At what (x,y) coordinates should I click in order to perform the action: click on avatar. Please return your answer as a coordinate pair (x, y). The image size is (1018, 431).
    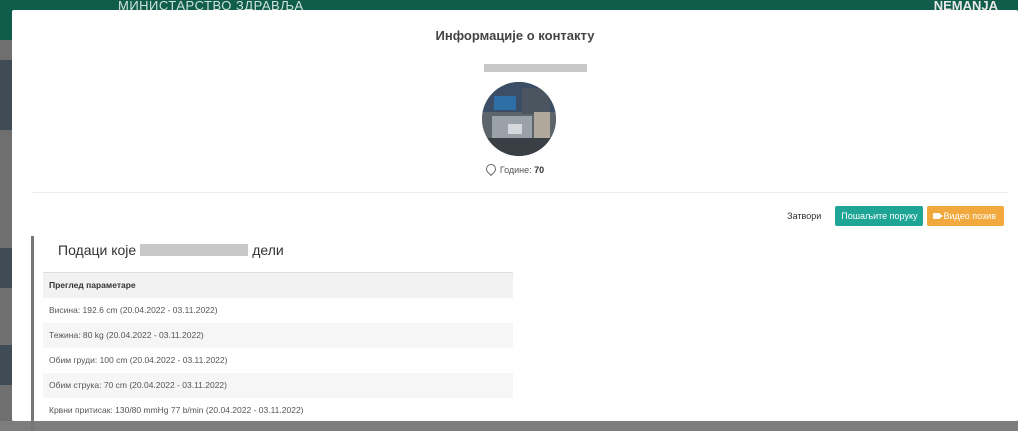
    Looking at the image, I should click on (519, 119).